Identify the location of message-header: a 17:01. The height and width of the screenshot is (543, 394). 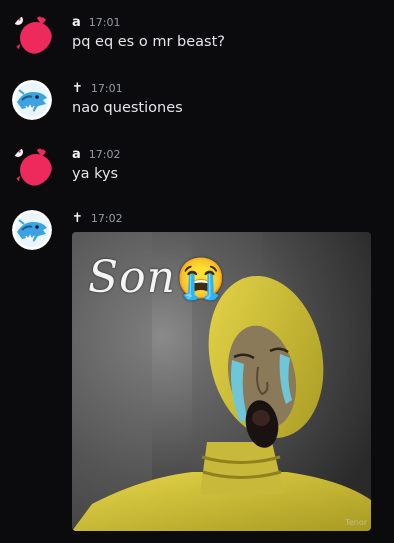
(96, 22).